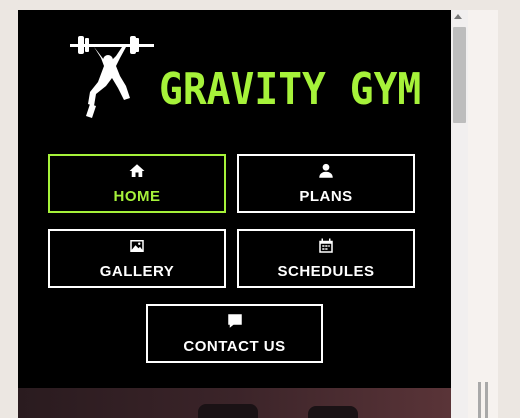 This screenshot has width=520, height=418. Describe the element at coordinates (458, 16) in the screenshot. I see `scroll-up-arrow-icon` at that location.